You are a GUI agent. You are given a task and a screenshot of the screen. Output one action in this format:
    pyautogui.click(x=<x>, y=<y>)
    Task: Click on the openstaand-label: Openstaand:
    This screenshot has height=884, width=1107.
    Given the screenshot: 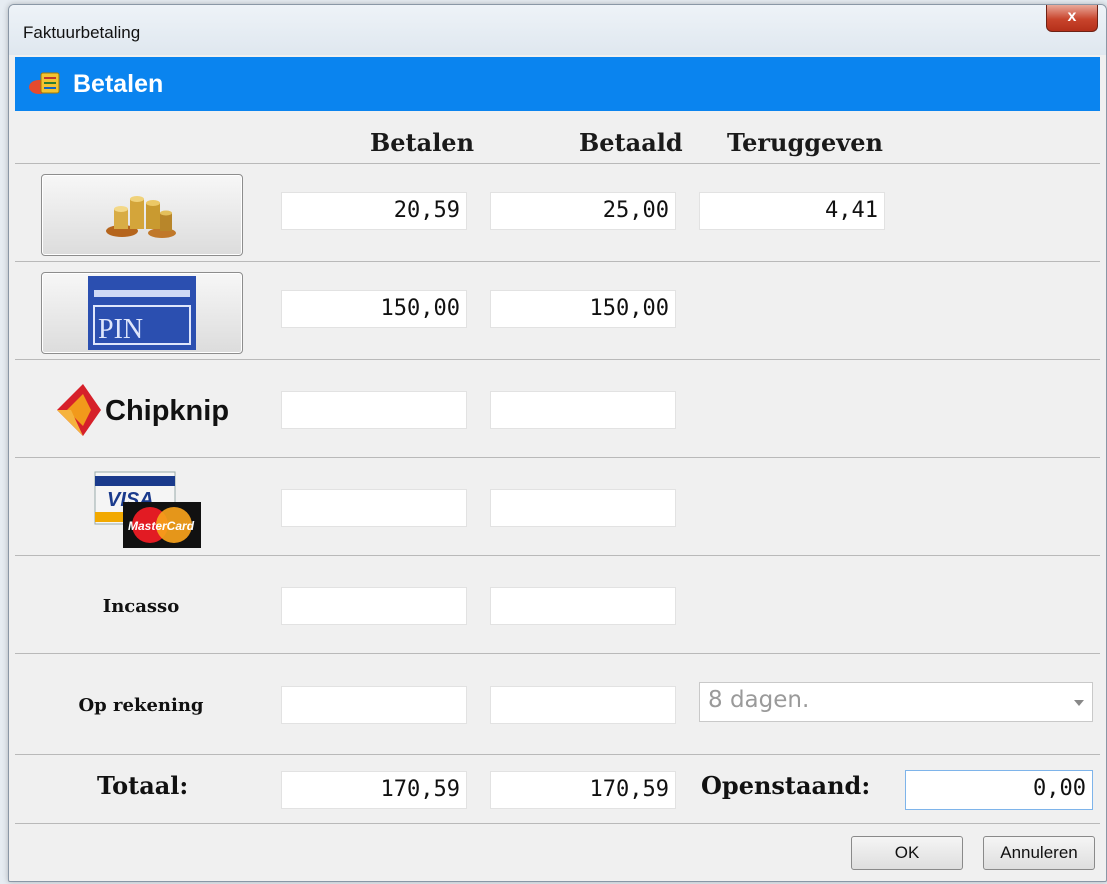 What is the action you would take?
    pyautogui.click(x=786, y=785)
    